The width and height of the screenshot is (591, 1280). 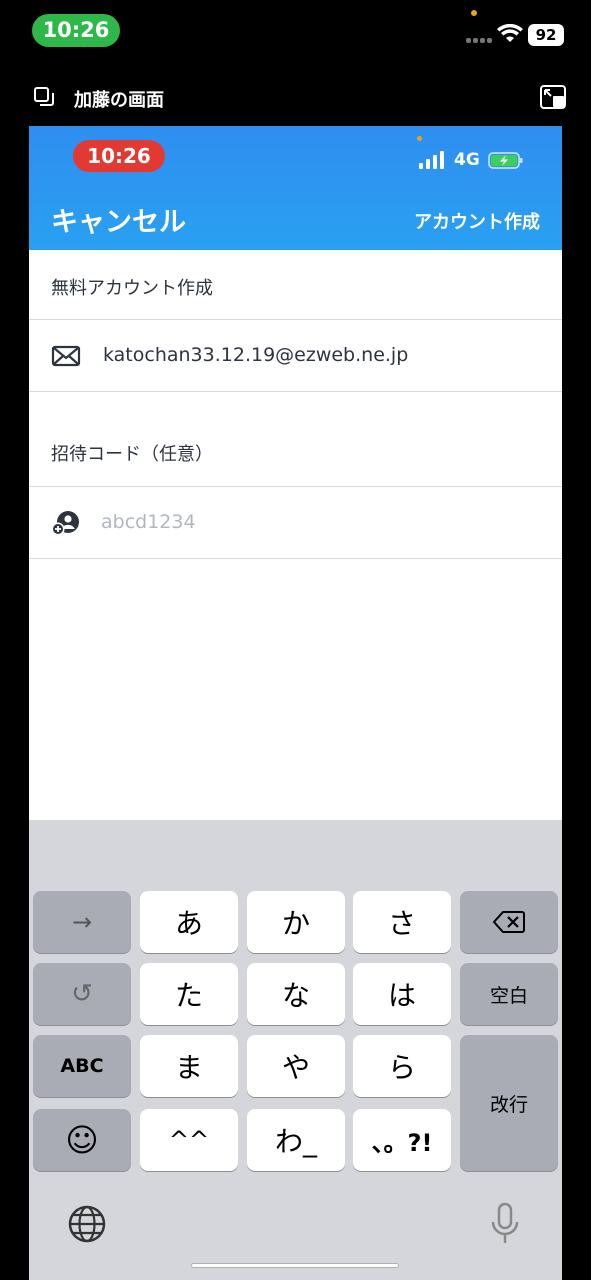 I want to click on outer-status-bar: 10:26 92, so click(x=295, y=31).